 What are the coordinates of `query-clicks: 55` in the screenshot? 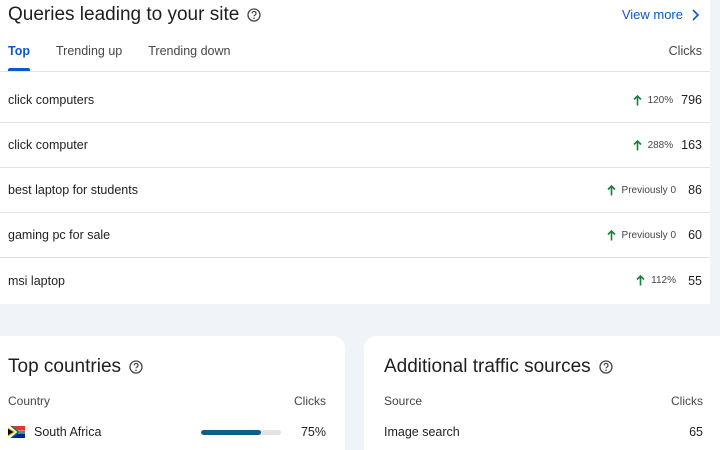 It's located at (695, 280).